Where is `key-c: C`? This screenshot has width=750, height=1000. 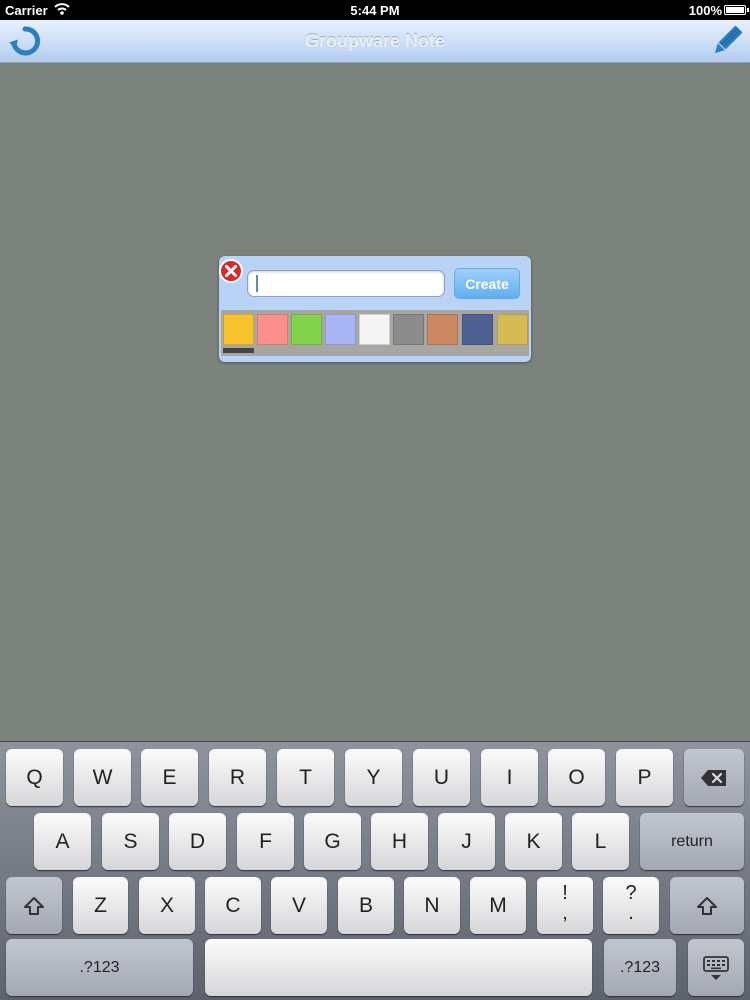
key-c: C is located at coordinates (233, 905).